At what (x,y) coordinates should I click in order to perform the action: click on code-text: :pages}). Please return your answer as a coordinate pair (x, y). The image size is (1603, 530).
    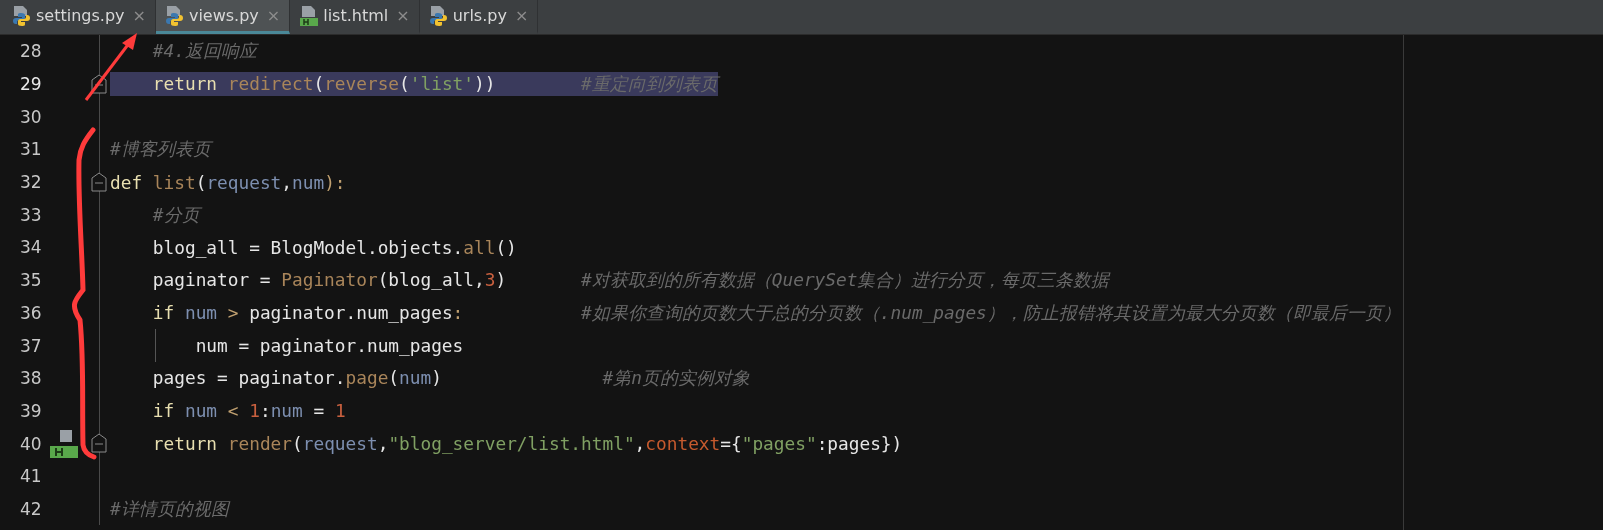
    Looking at the image, I should click on (859, 444).